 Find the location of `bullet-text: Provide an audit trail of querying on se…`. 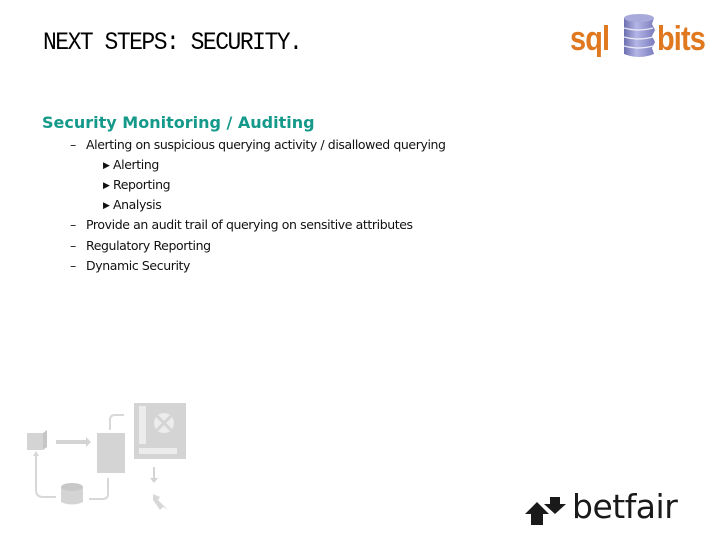

bullet-text: Provide an audit trail of querying on se… is located at coordinates (249, 224).